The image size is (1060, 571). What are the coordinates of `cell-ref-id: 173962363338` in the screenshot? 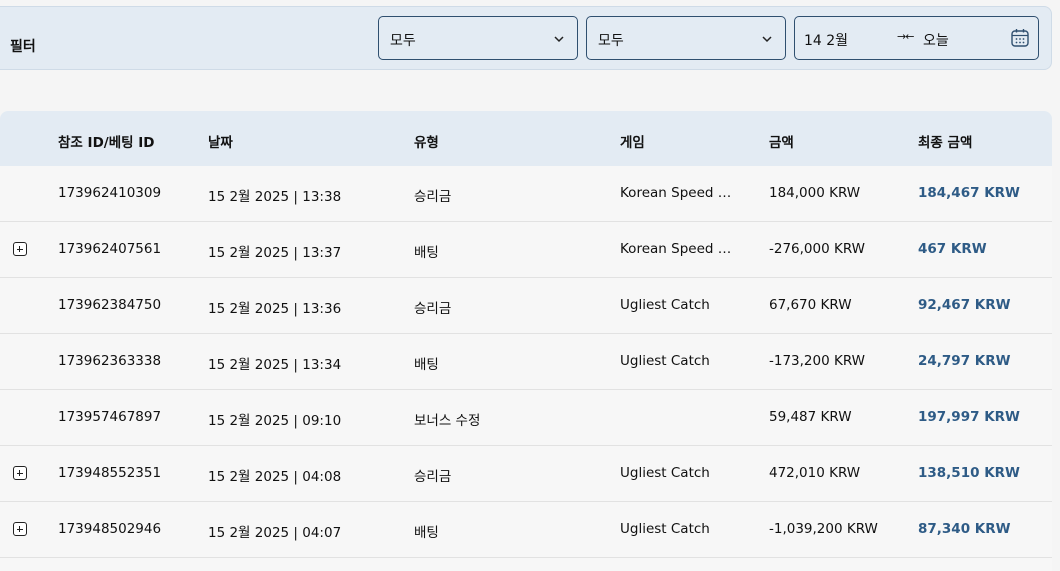 It's located at (110, 361).